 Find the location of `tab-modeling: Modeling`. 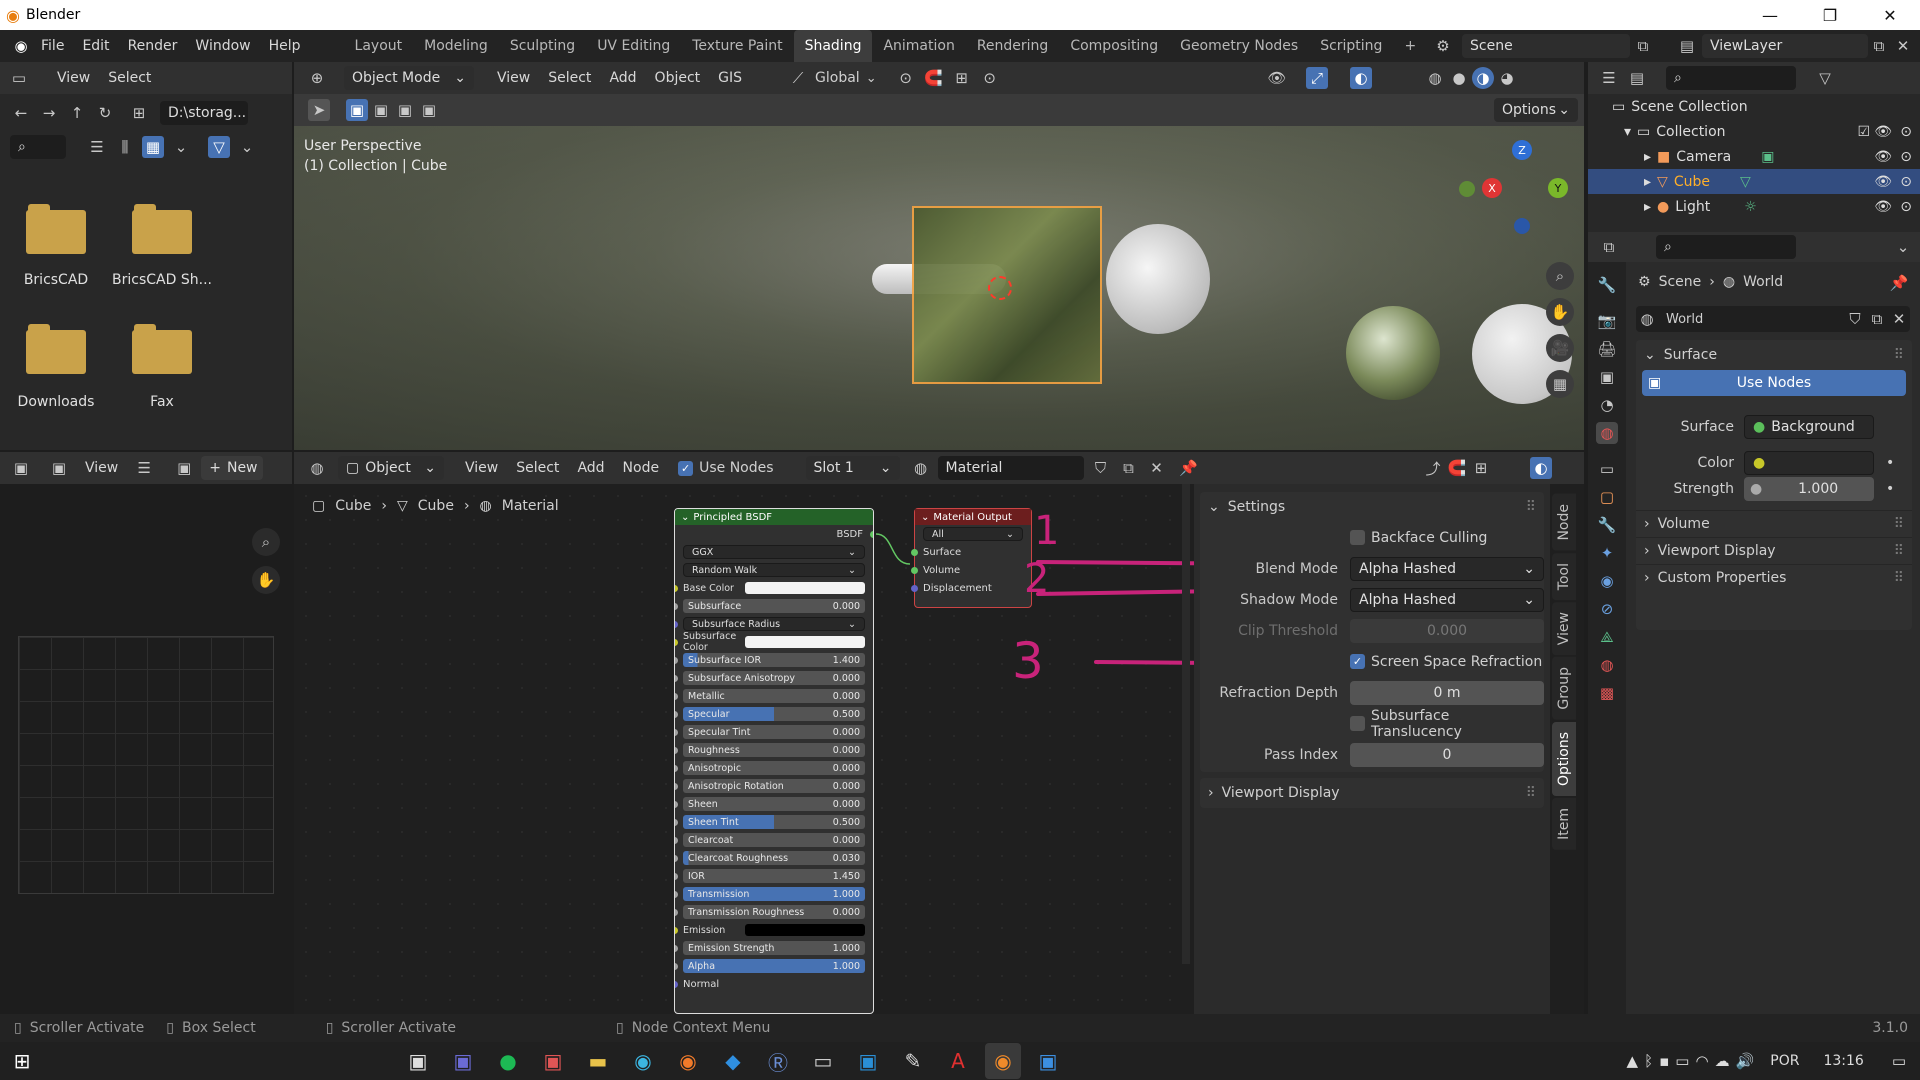

tab-modeling: Modeling is located at coordinates (456, 46).